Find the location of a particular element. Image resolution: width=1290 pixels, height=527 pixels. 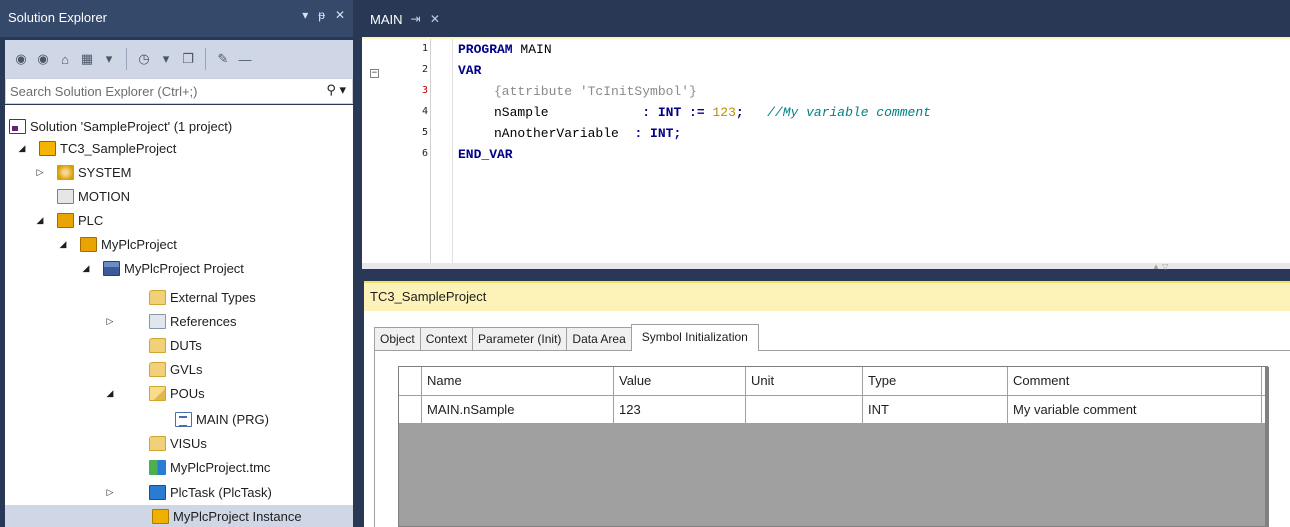

cell-value: 123 is located at coordinates (680, 409).